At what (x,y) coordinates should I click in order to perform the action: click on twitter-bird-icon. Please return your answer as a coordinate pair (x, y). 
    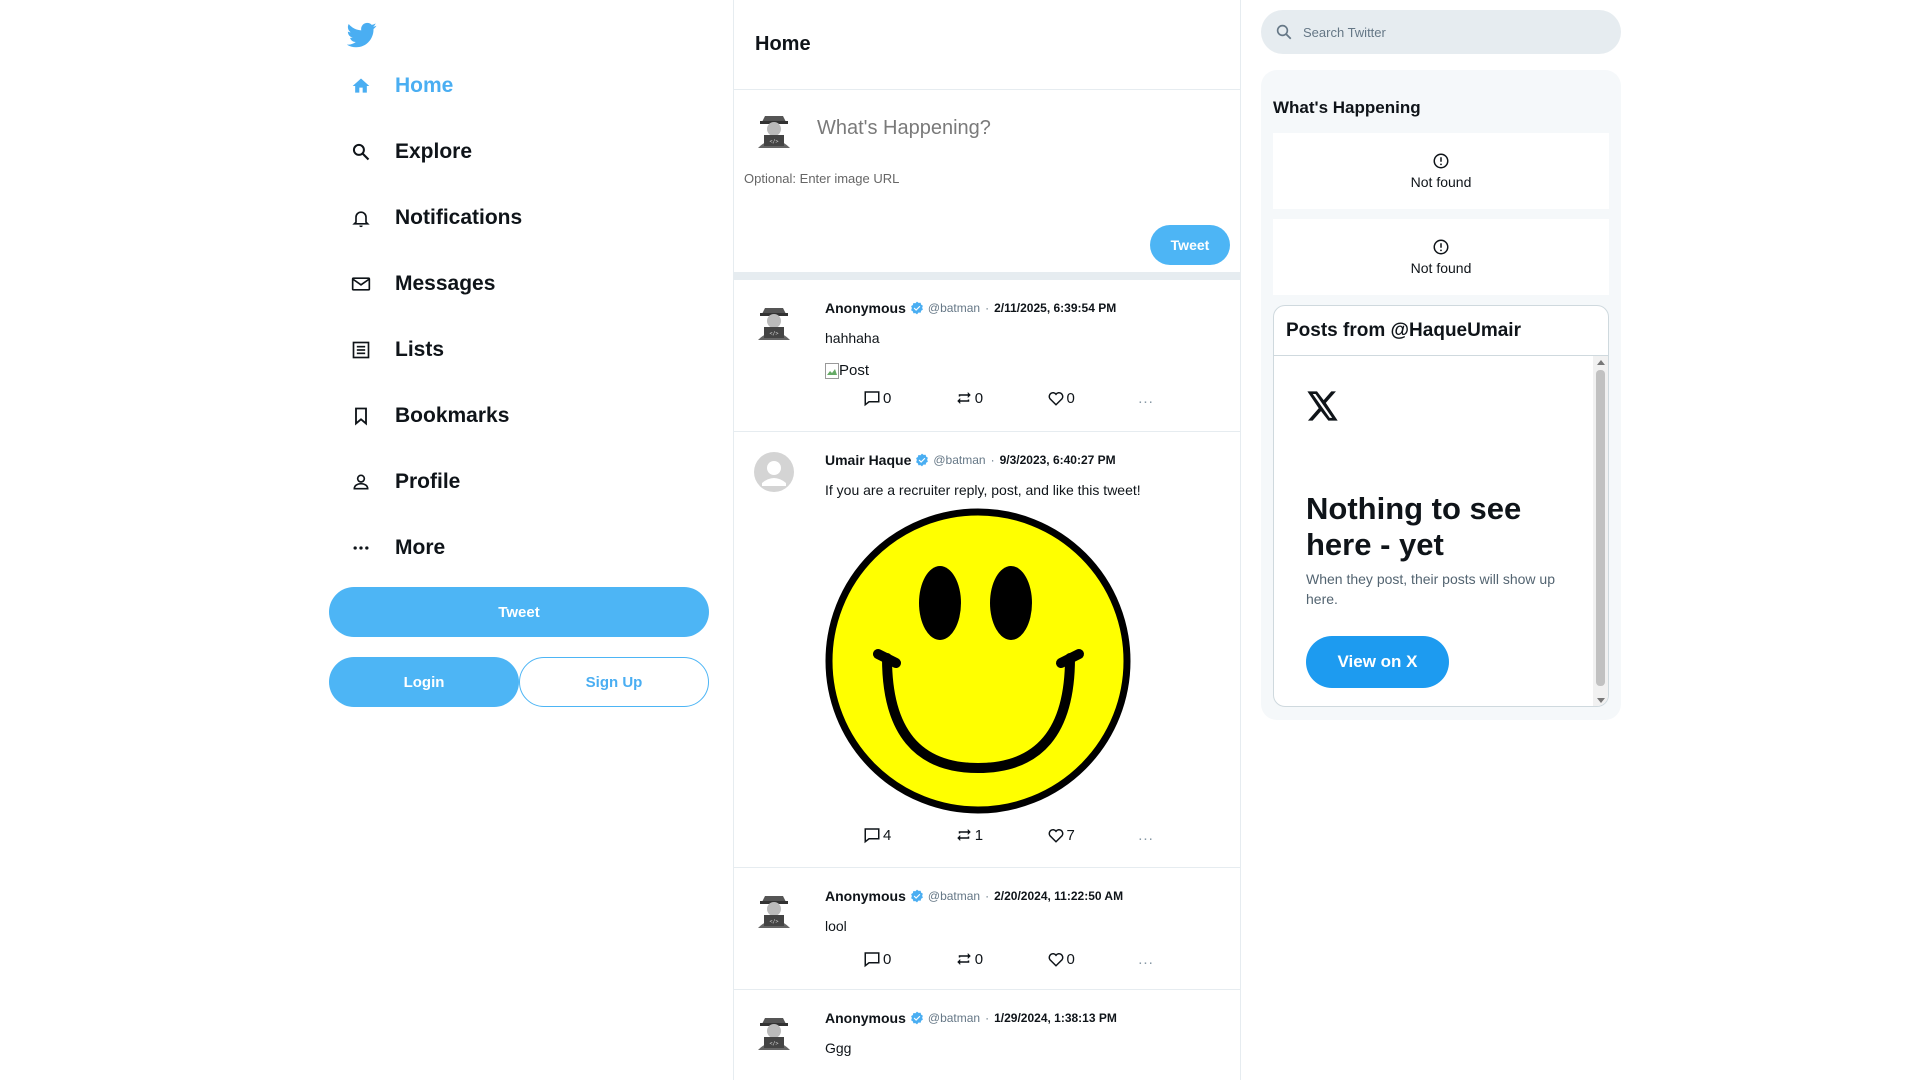
    Looking at the image, I should click on (361, 35).